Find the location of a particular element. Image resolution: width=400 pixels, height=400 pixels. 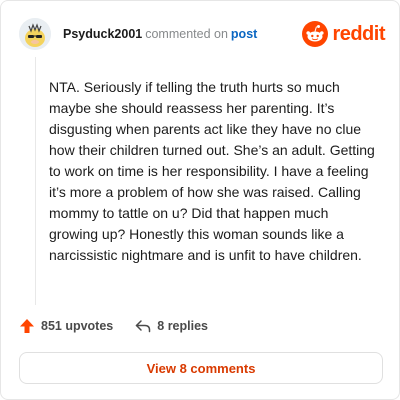

reddit-alien-icon is located at coordinates (315, 34).